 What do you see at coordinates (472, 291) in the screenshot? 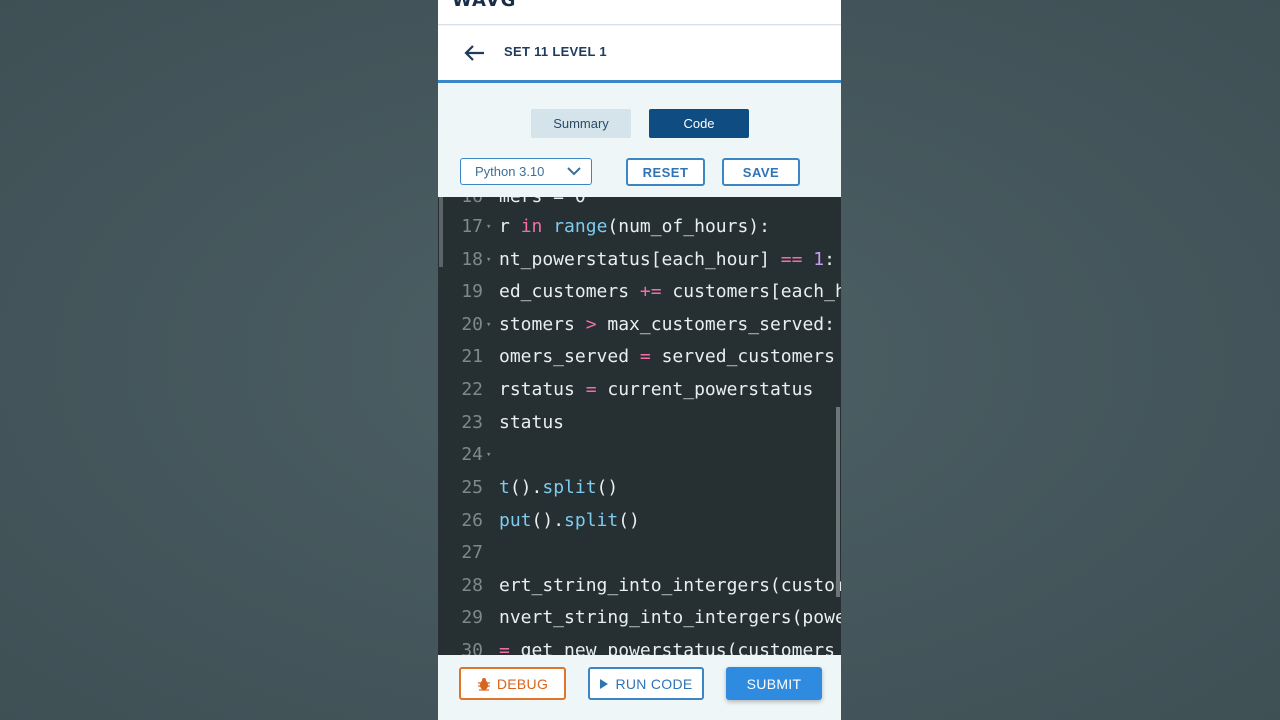
I see `line-number: 19` at bounding box center [472, 291].